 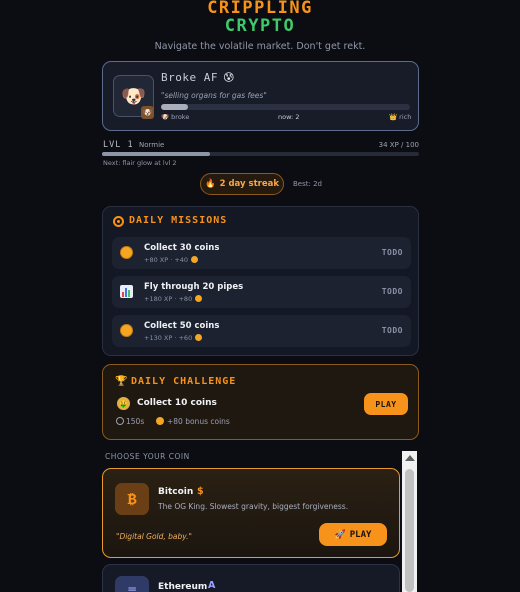 I want to click on crown-icon: 👑, so click(x=393, y=117).